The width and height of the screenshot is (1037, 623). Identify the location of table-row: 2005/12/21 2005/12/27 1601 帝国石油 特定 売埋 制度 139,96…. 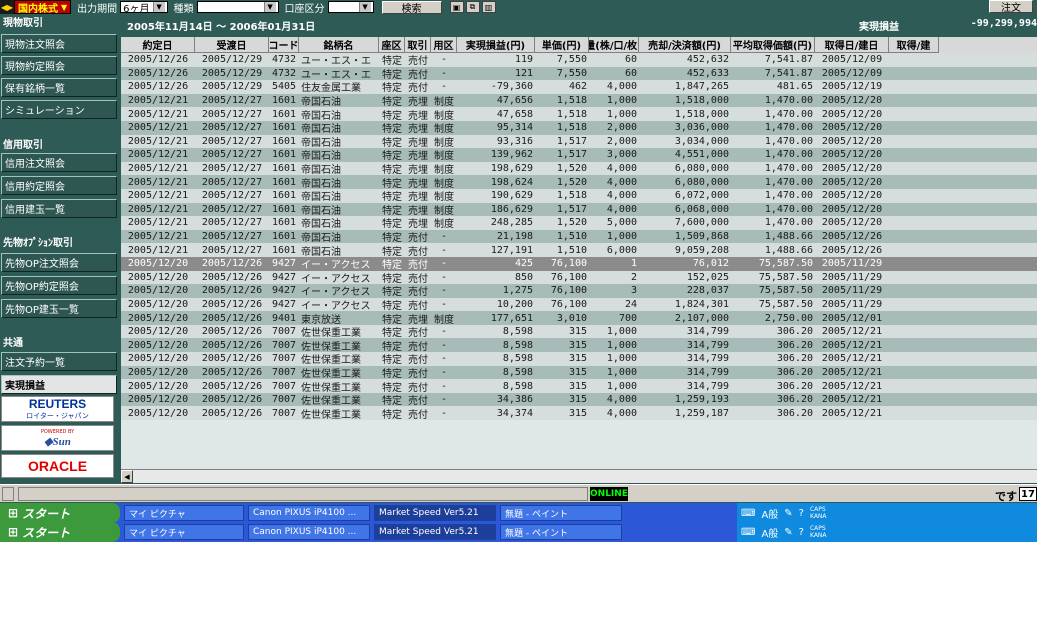
(579, 155).